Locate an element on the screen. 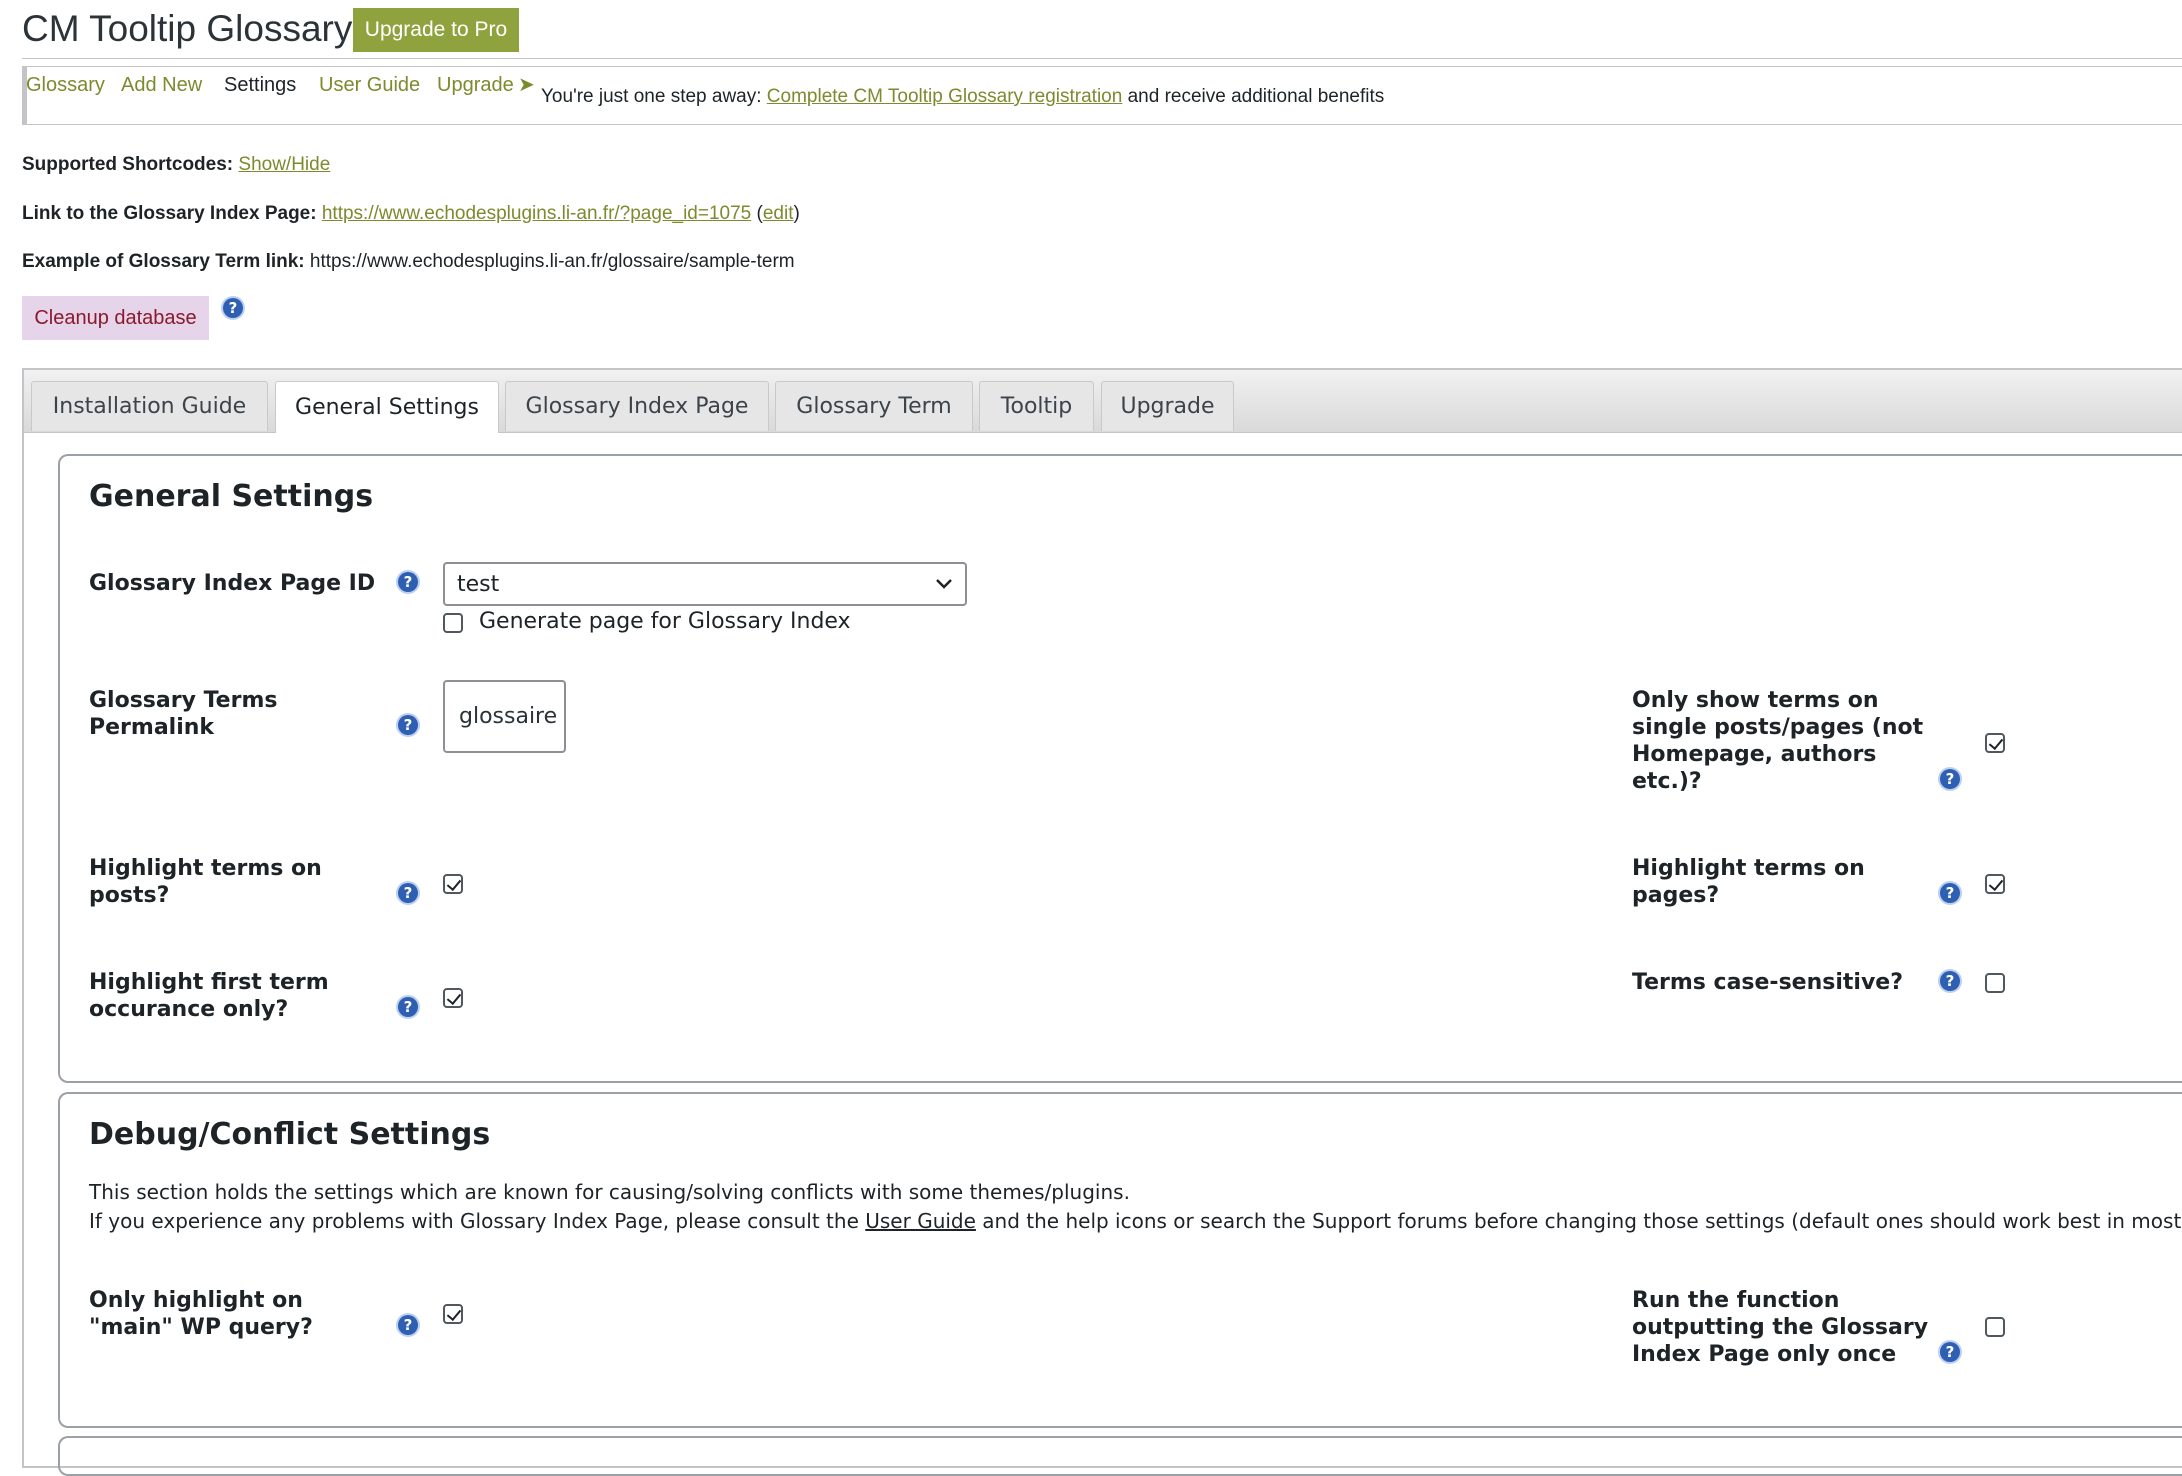 This screenshot has height=1476, width=2182. shortcodes-row: Supported Shortcodes: Show/Hide is located at coordinates (176, 165).